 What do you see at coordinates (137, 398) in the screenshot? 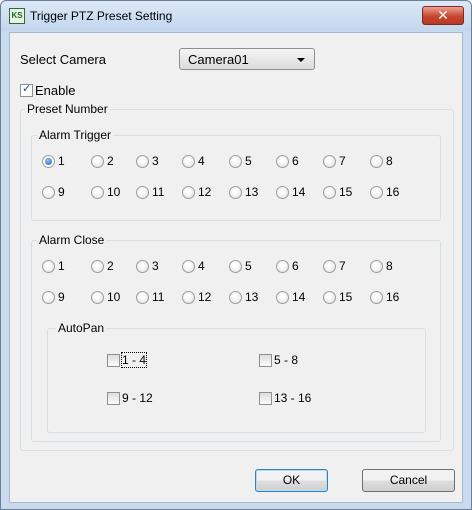
I see `autopan-option-label: 9 - 12` at bounding box center [137, 398].